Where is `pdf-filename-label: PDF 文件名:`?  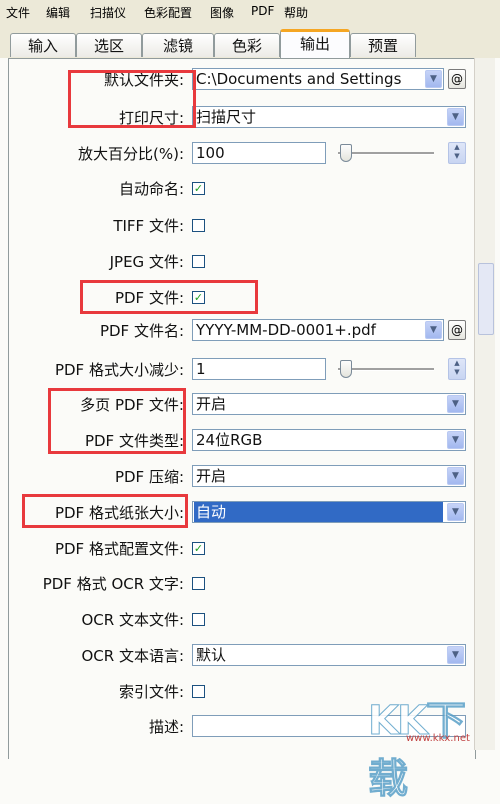 pdf-filename-label: PDF 文件名: is located at coordinates (141, 331).